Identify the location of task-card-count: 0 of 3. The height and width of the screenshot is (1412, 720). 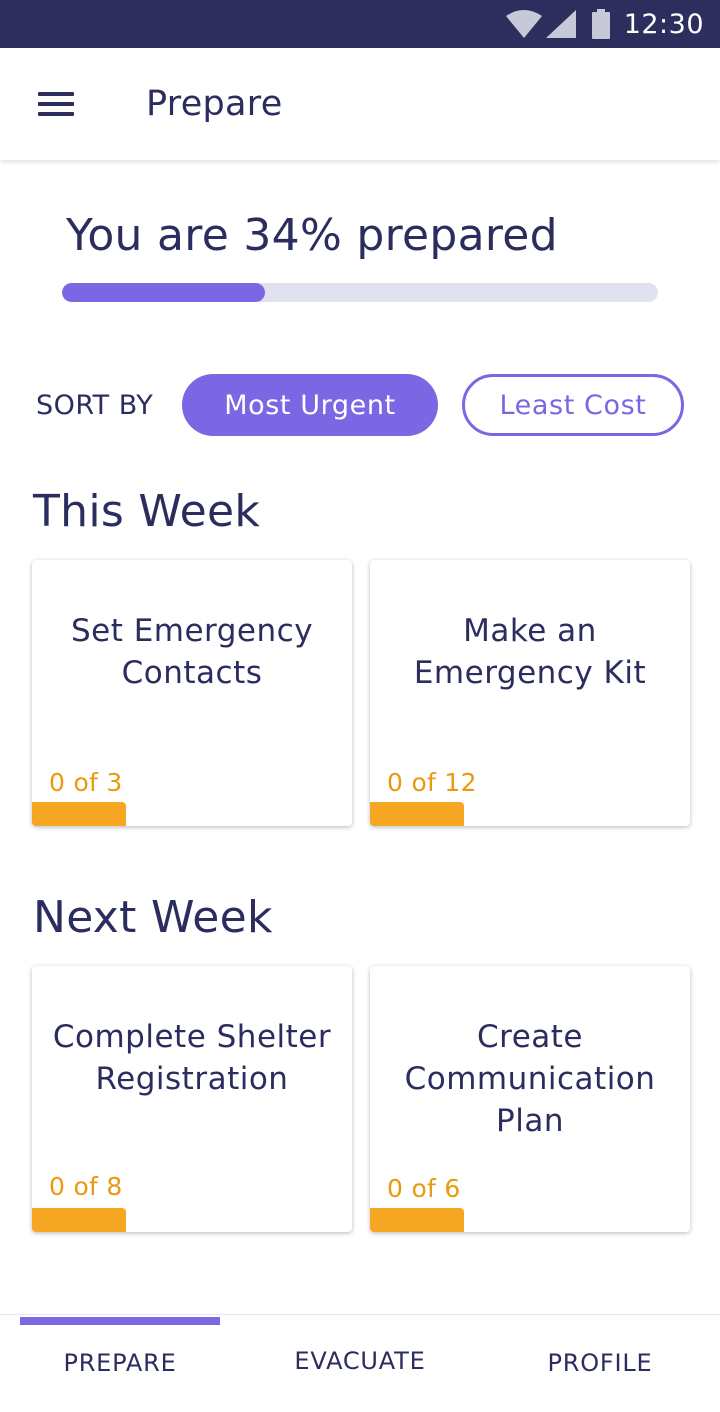
(86, 782).